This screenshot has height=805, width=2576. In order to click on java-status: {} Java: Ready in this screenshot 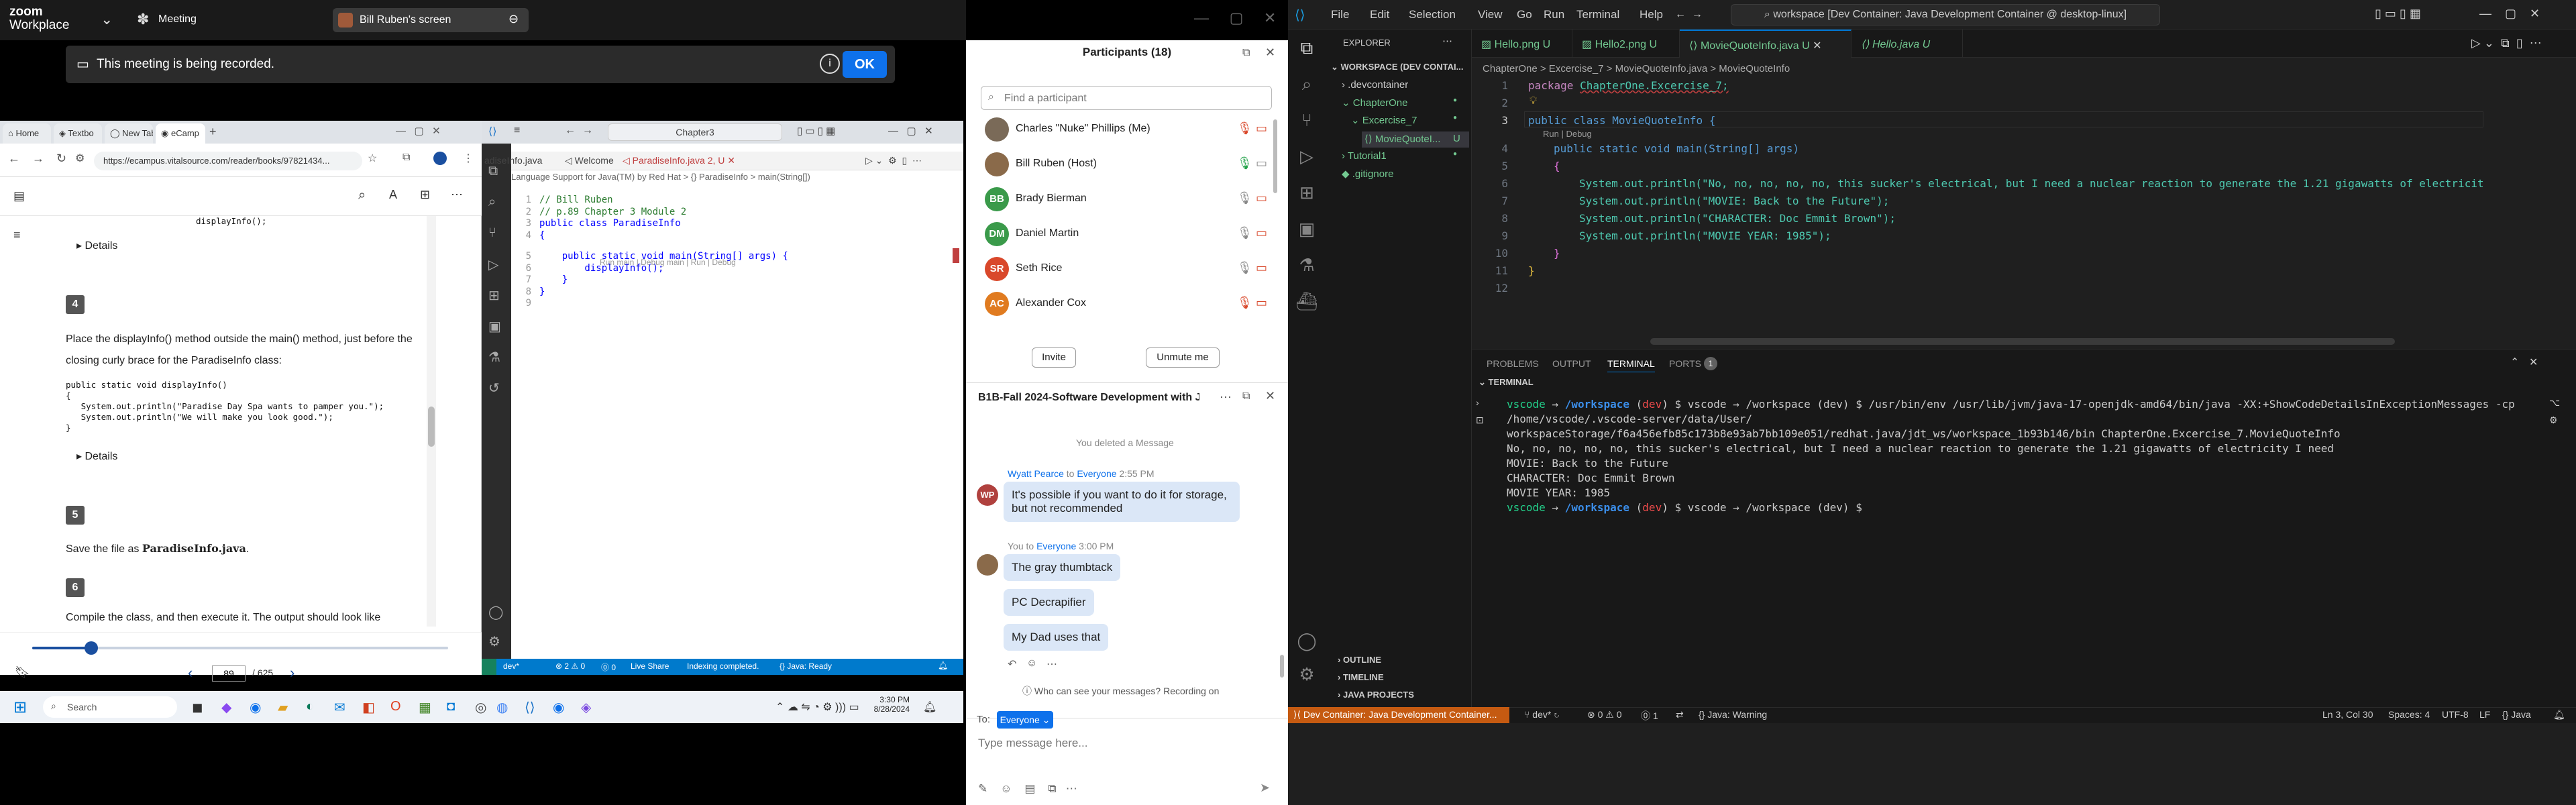, I will do `click(806, 666)`.